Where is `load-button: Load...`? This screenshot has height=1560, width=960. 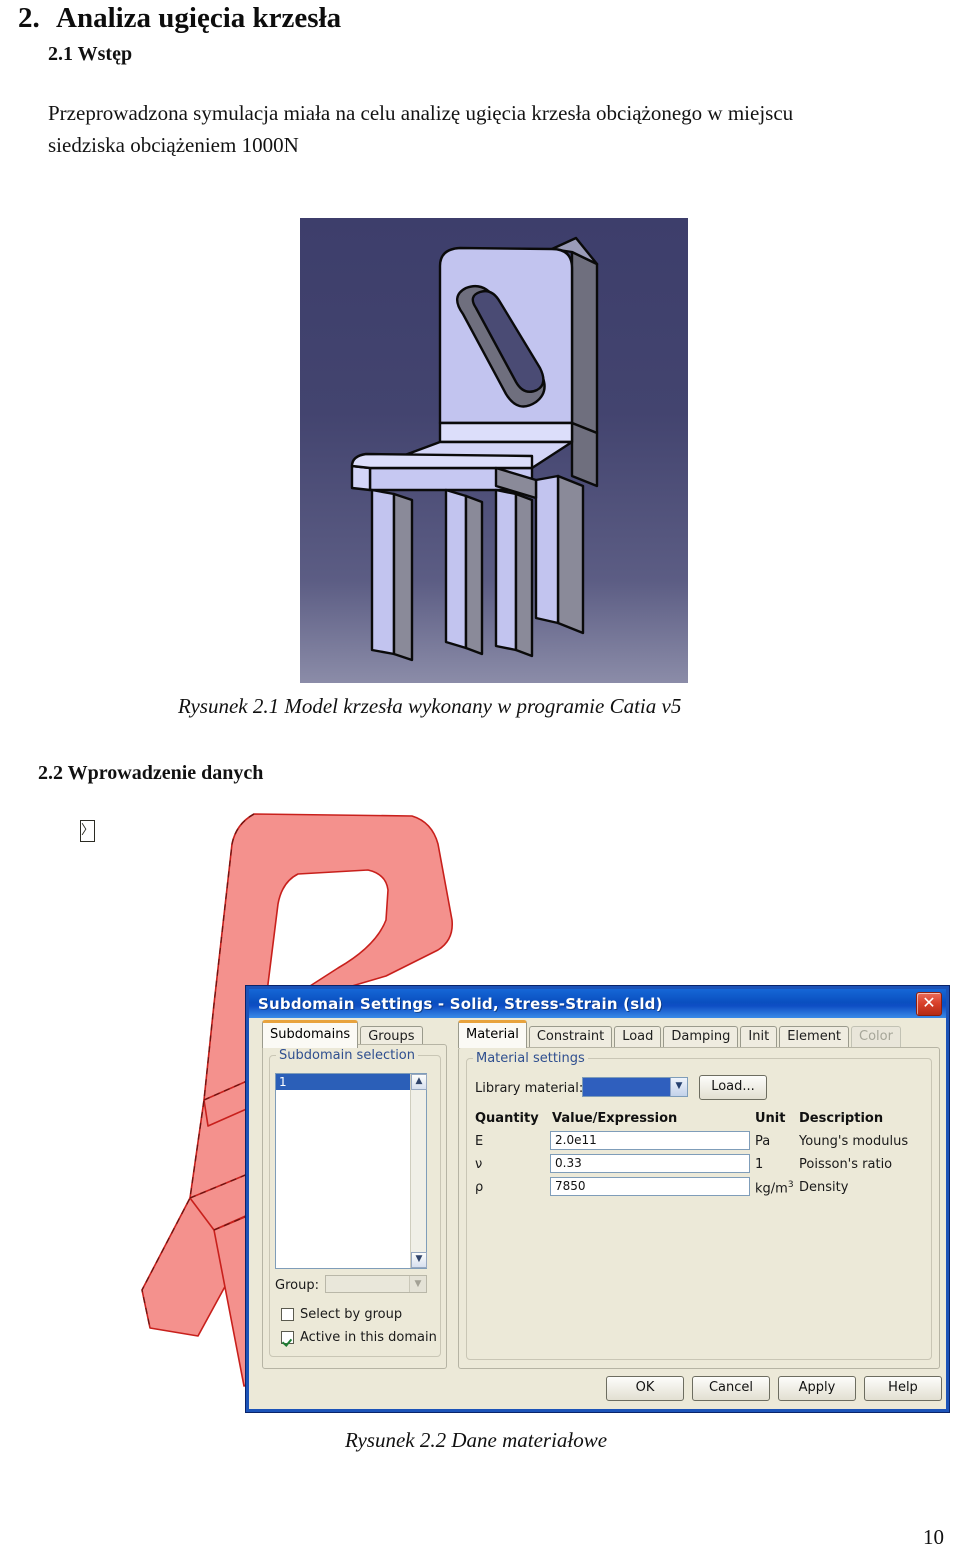 load-button: Load... is located at coordinates (733, 1087).